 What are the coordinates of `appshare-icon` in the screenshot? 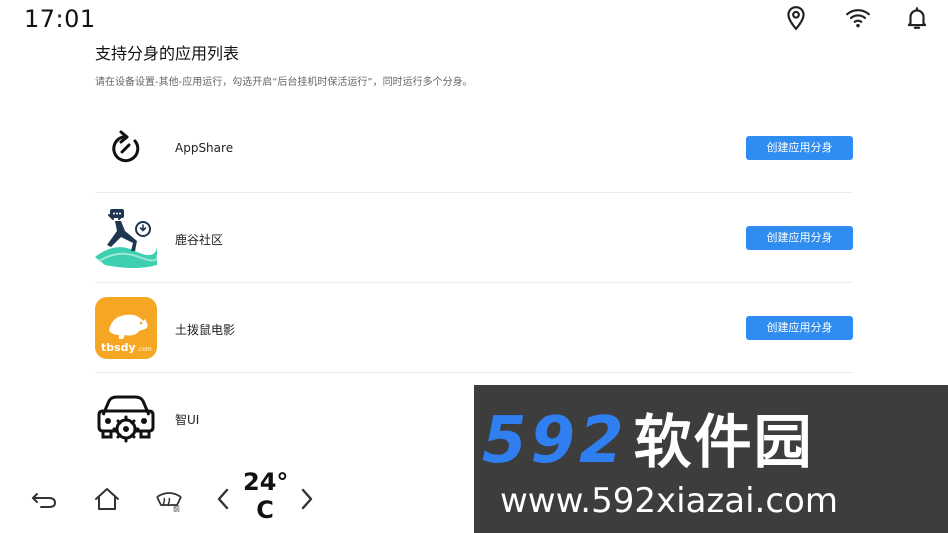 It's located at (126, 148).